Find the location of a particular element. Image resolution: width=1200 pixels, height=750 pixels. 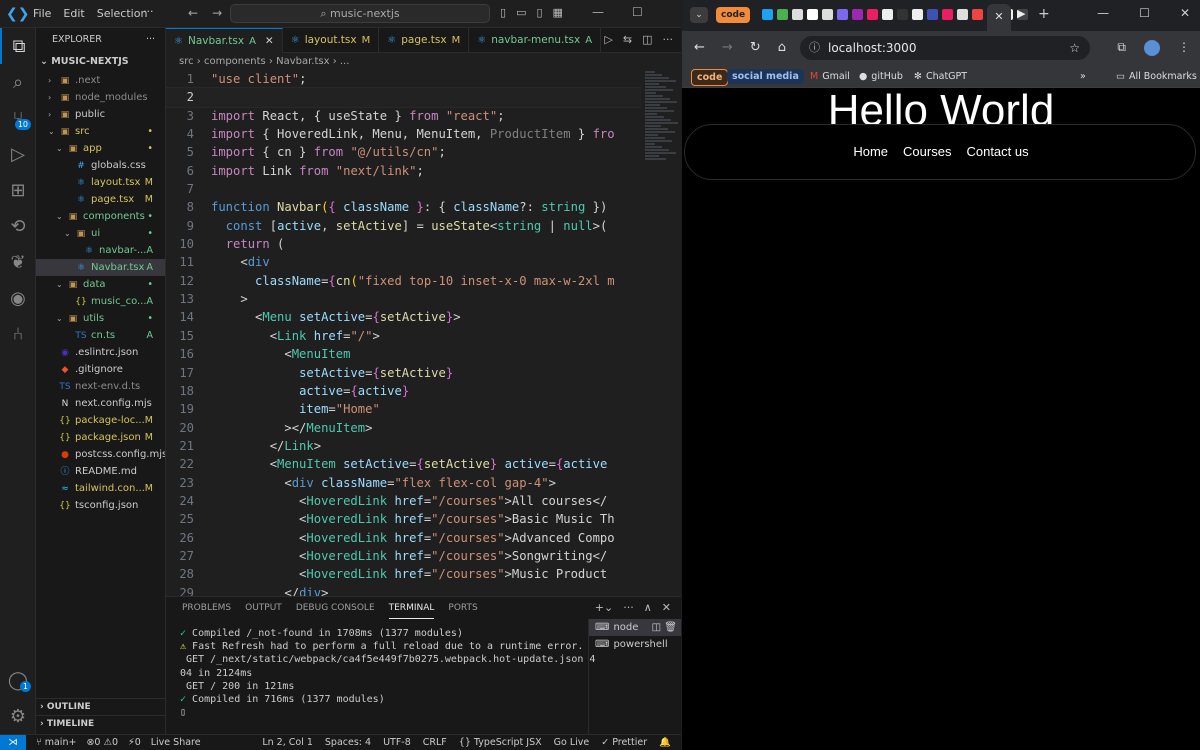

run-icon: ▷ is located at coordinates (608, 39).